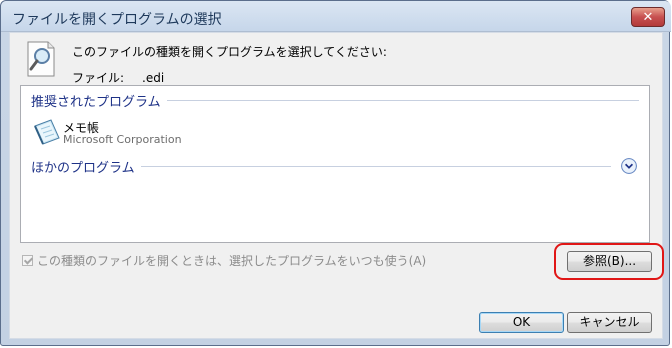  What do you see at coordinates (229, 52) in the screenshot?
I see `instruction-text: このファイルの種類を開くプログラムを選択してください:` at bounding box center [229, 52].